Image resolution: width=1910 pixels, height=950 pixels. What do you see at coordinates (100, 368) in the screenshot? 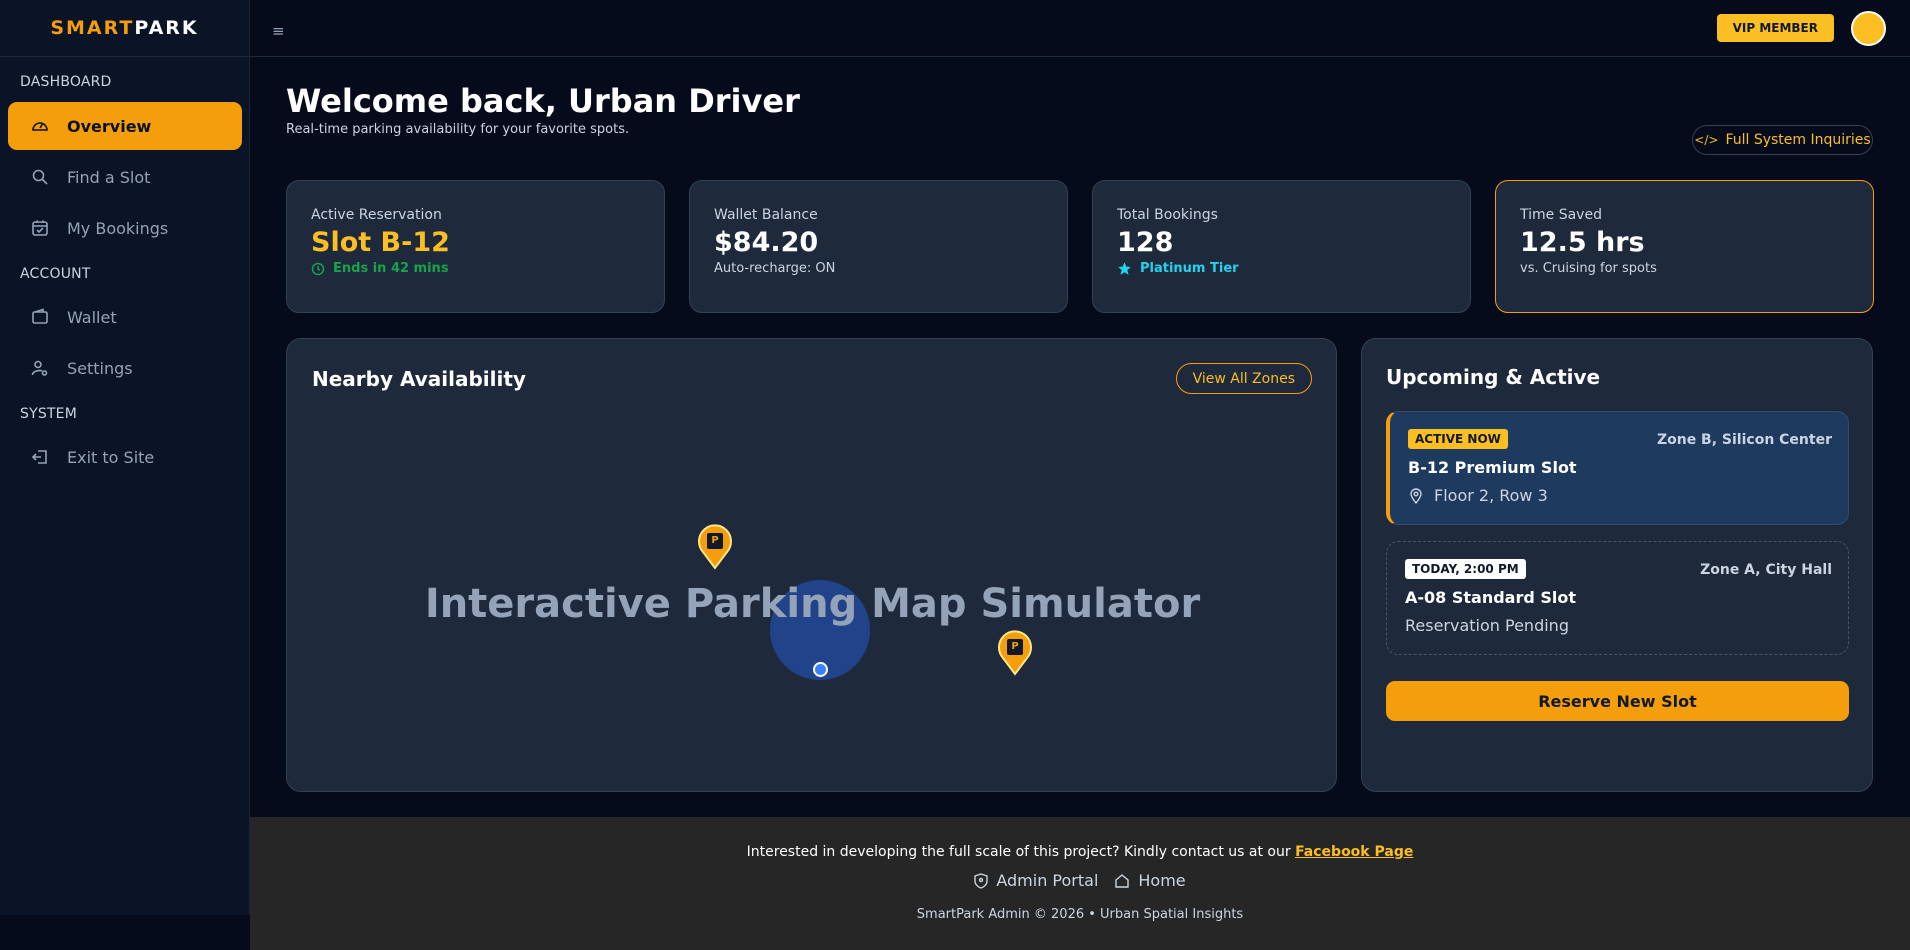
I see `sidebar-item-label: Settings` at bounding box center [100, 368].